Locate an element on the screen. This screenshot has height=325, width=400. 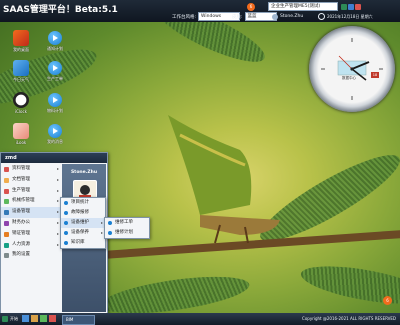
wallpaper-insect is located at coordinates (224, 179).